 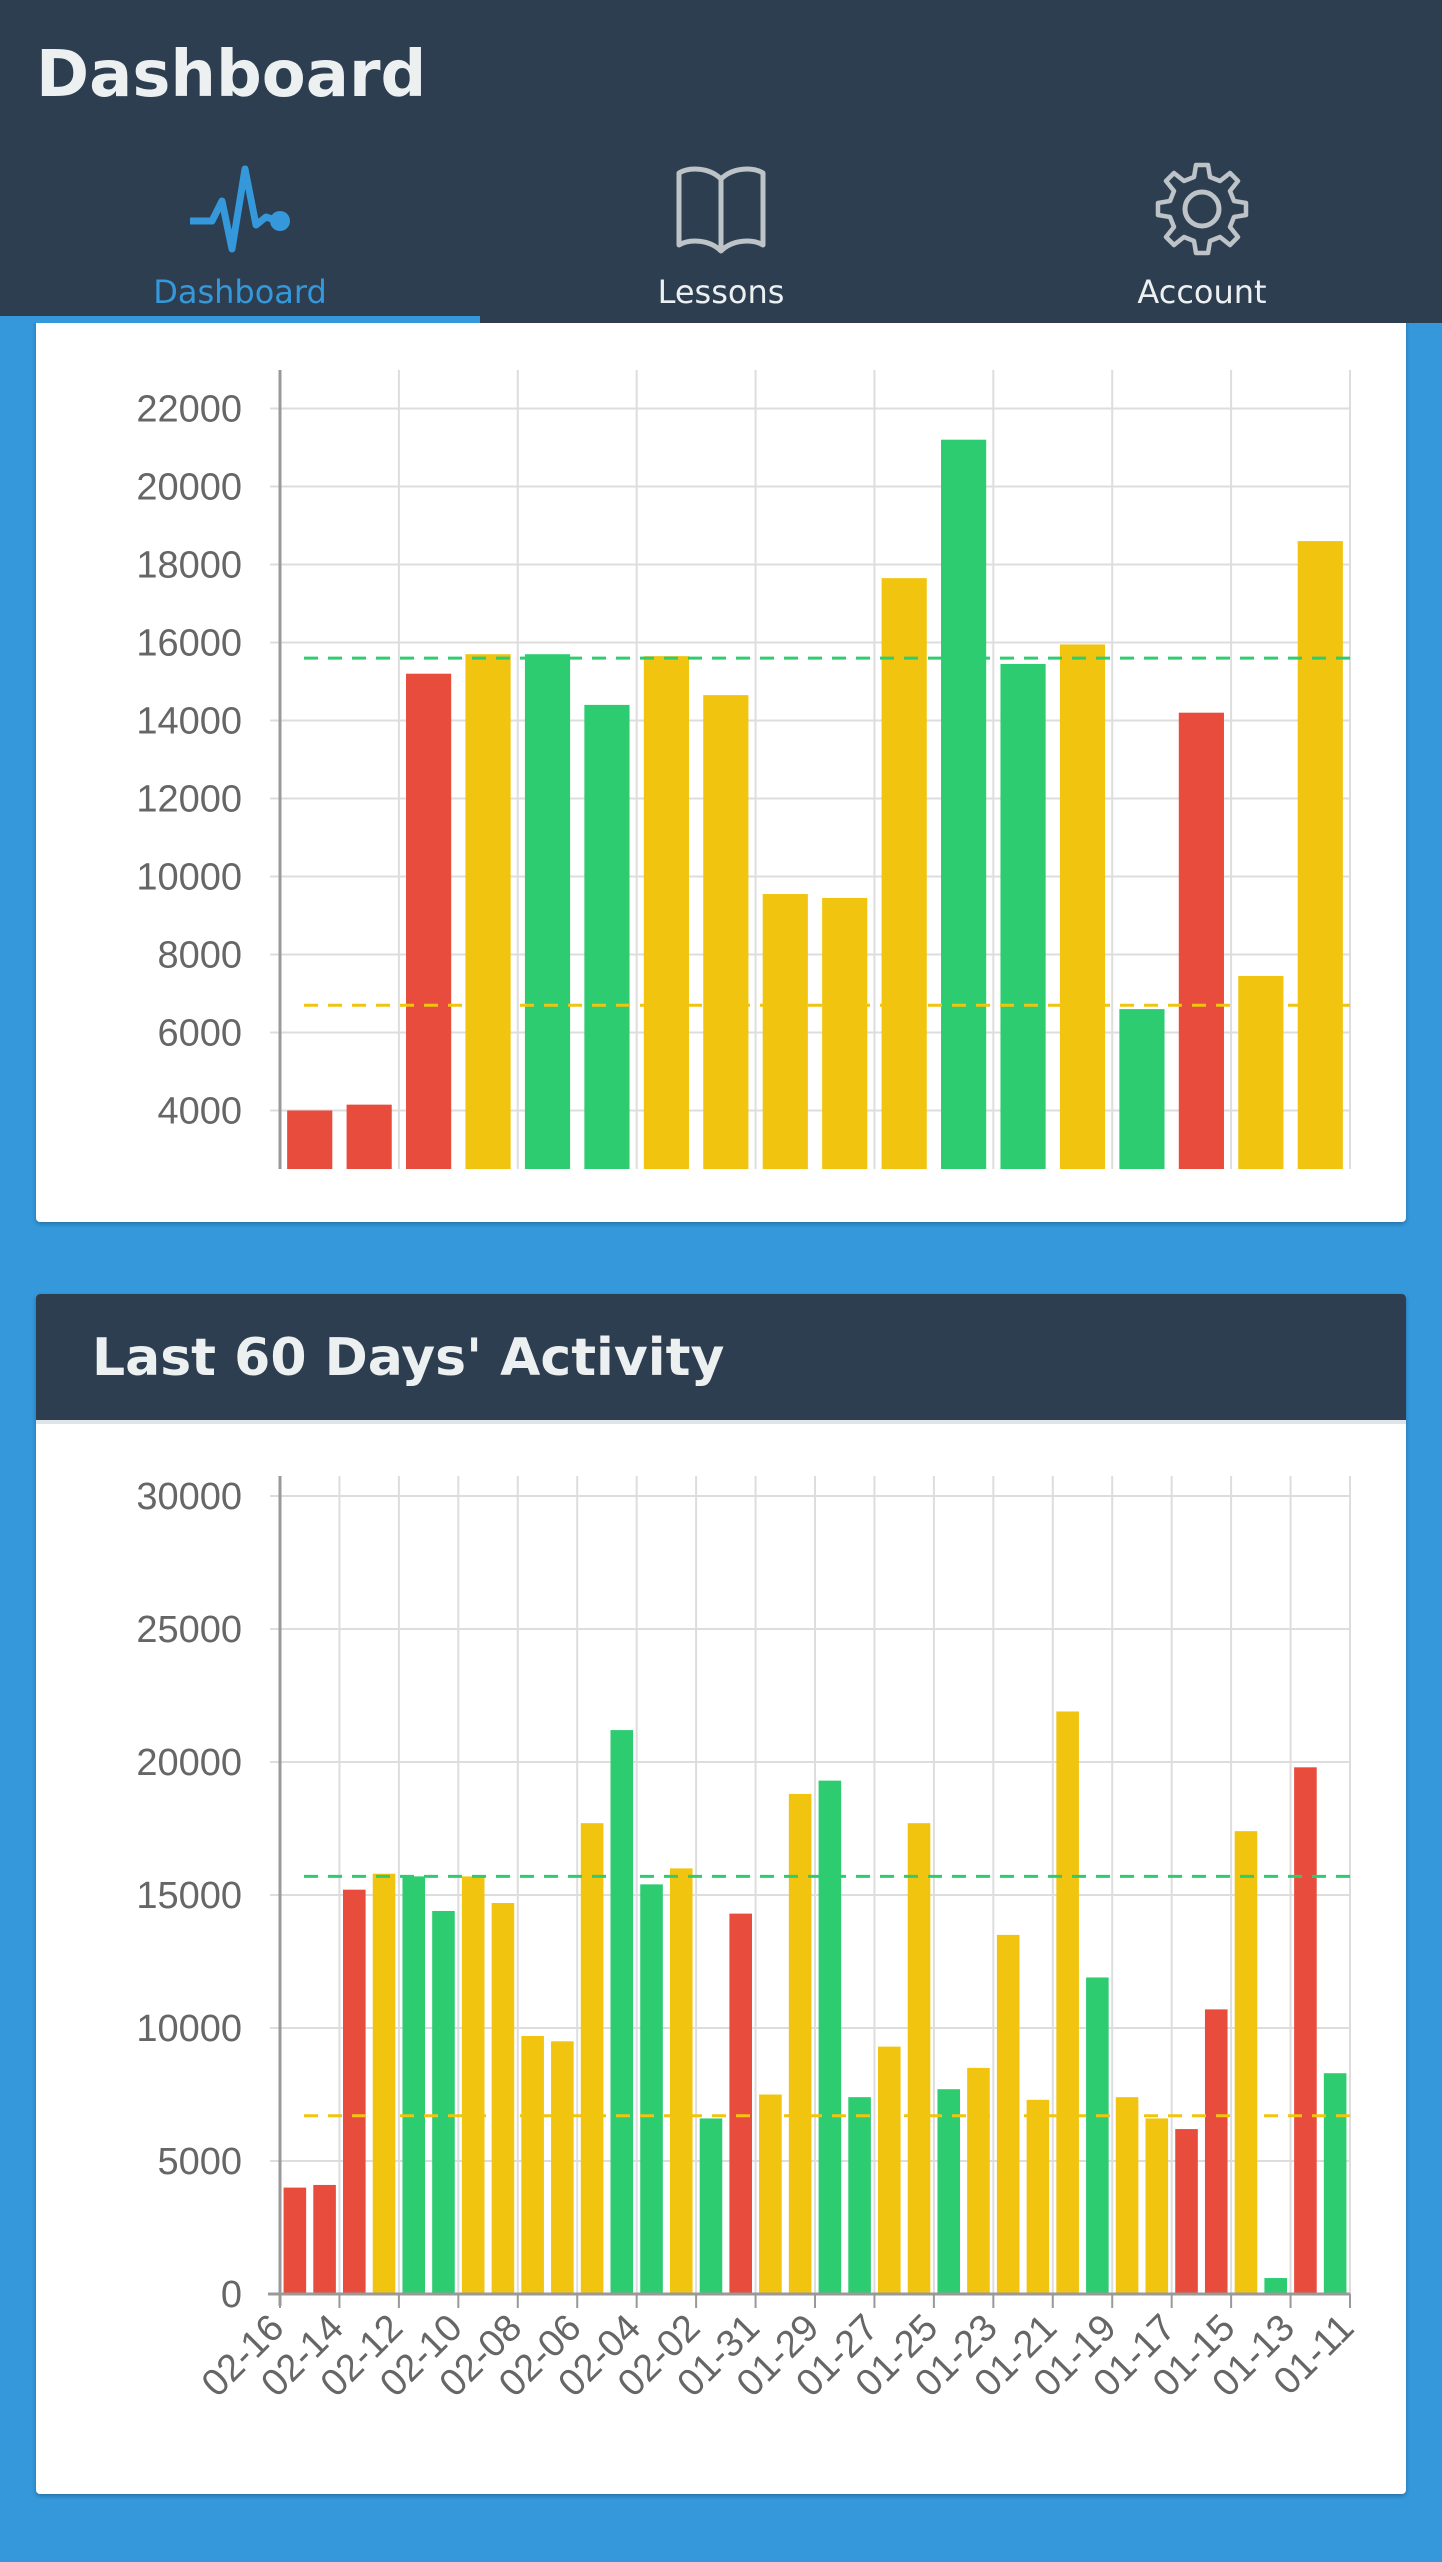 I want to click on app-header: Dashboard Dashboard Lessons Account, so click(x=721, y=161).